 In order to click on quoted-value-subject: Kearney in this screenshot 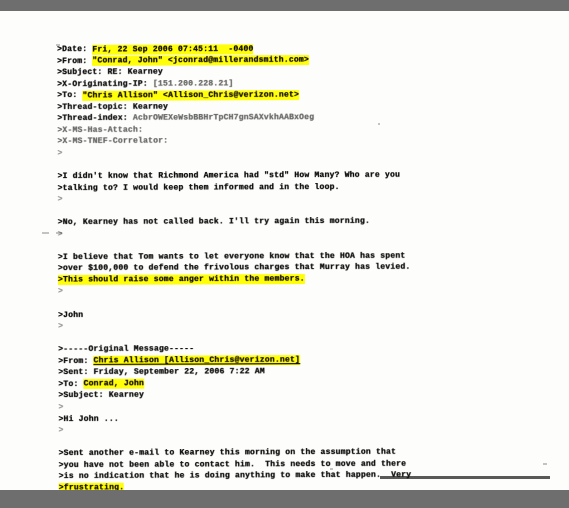, I will do `click(126, 396)`.